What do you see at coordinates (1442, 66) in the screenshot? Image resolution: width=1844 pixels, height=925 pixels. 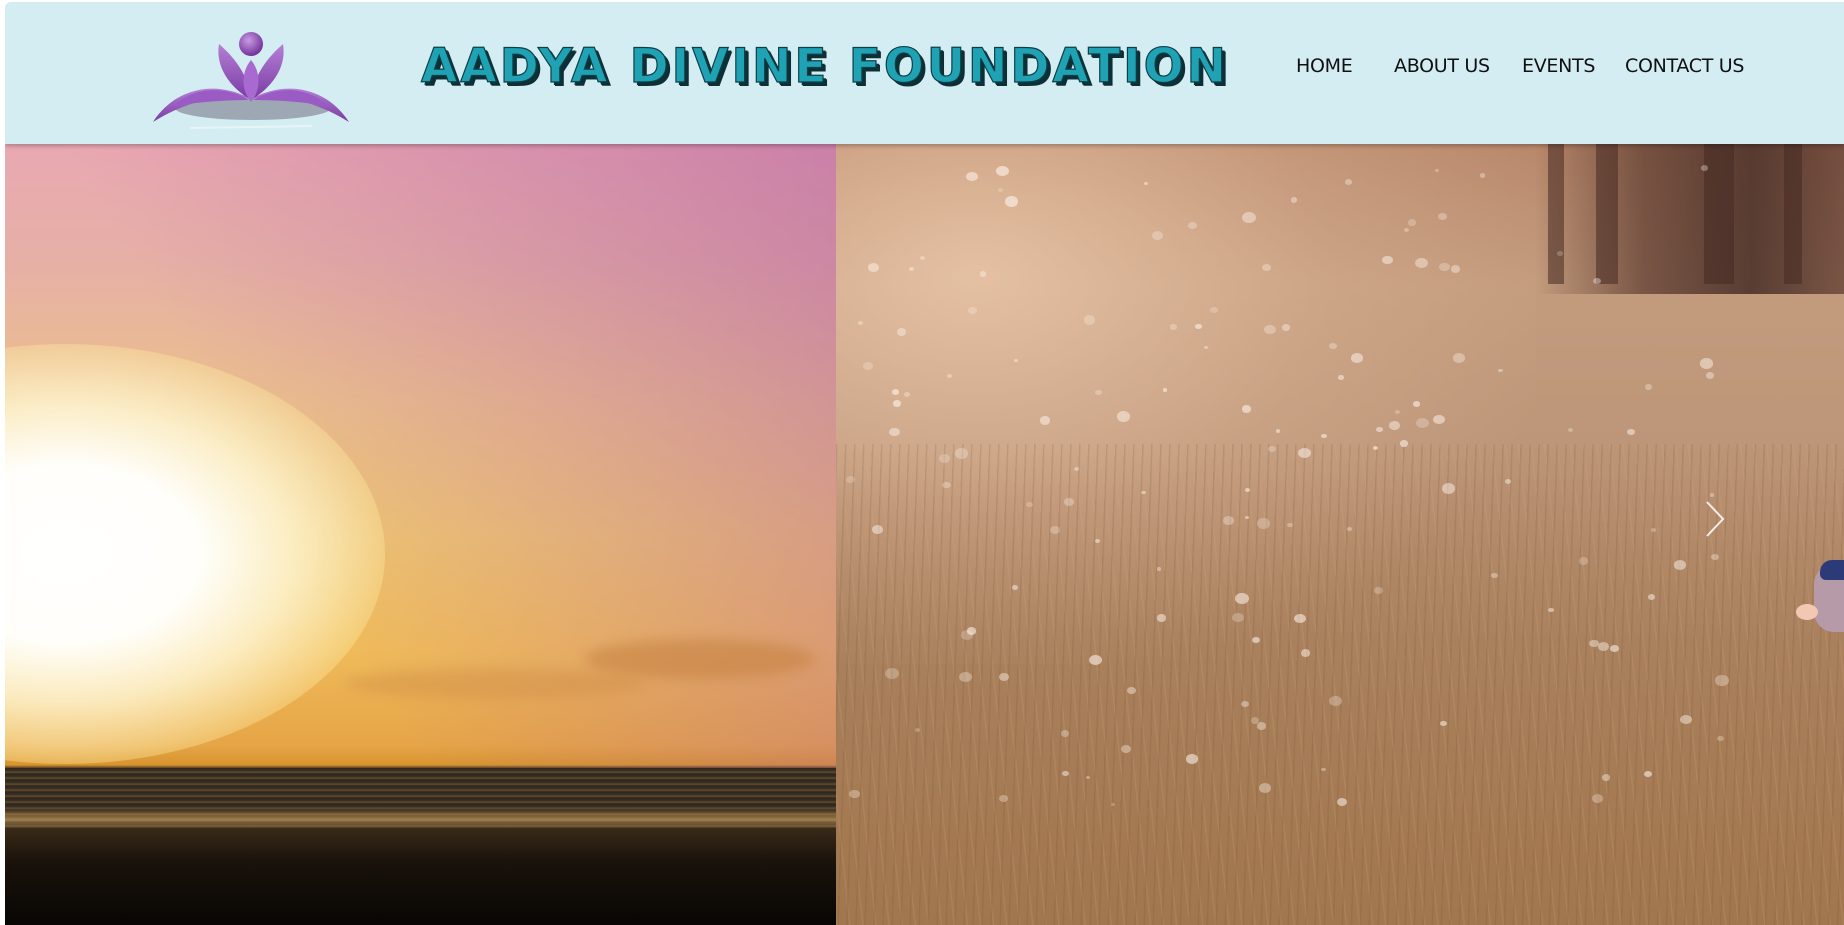 I see `nav-about-us: ABOUT US` at bounding box center [1442, 66].